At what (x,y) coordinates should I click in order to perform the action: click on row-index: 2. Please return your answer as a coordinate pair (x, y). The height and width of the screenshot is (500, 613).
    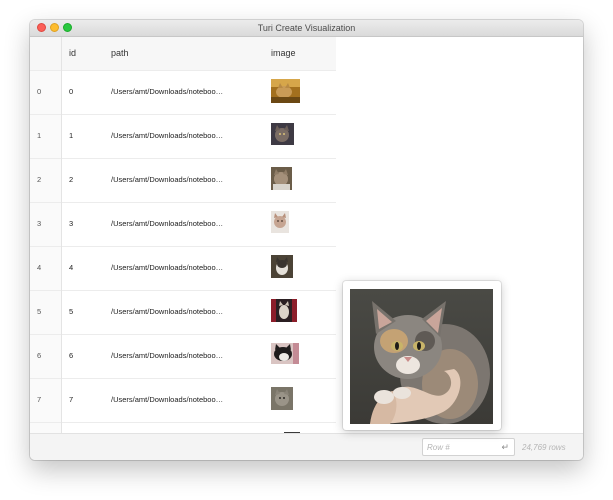
    Looking at the image, I should click on (39, 179).